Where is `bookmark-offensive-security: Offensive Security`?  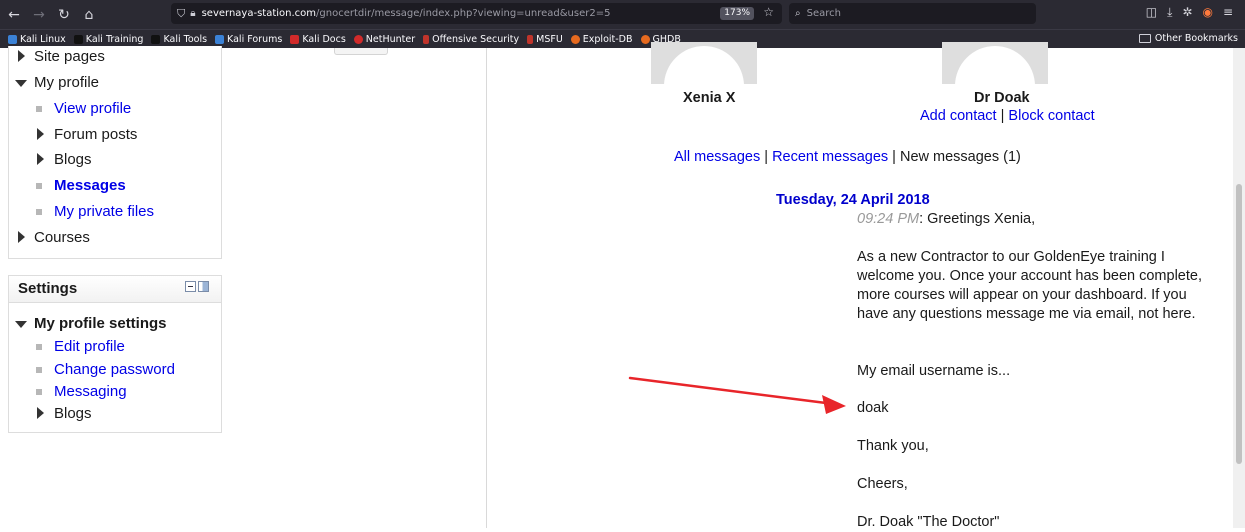
bookmark-offensive-security: Offensive Security is located at coordinates (471, 39).